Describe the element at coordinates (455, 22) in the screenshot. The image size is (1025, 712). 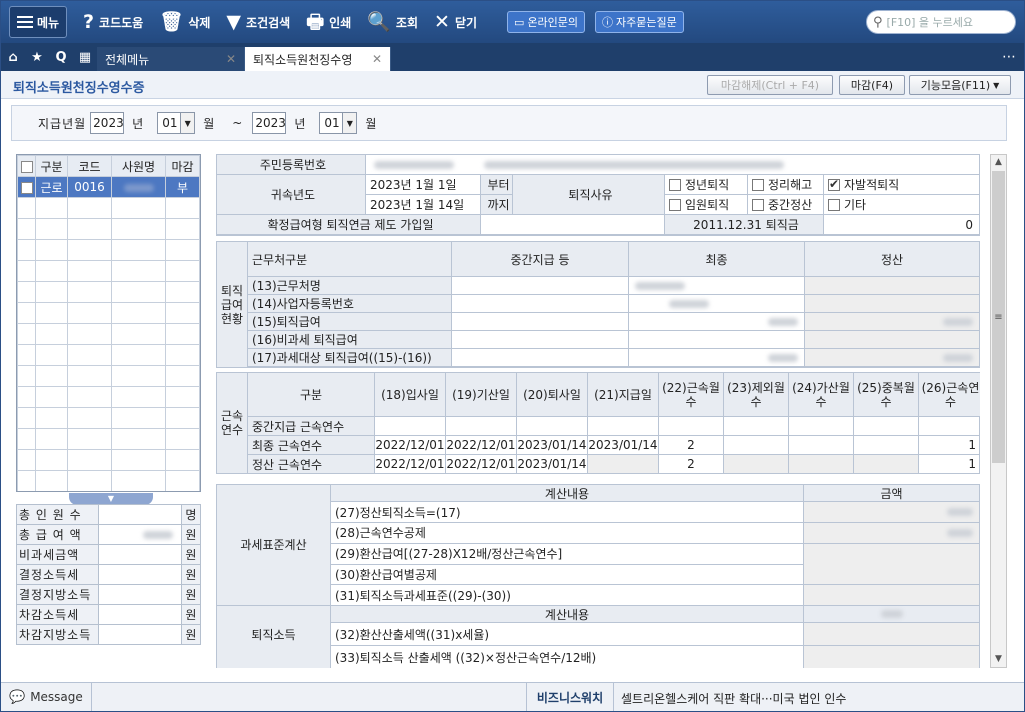
I see `close-window-button: ✕ 닫기` at that location.